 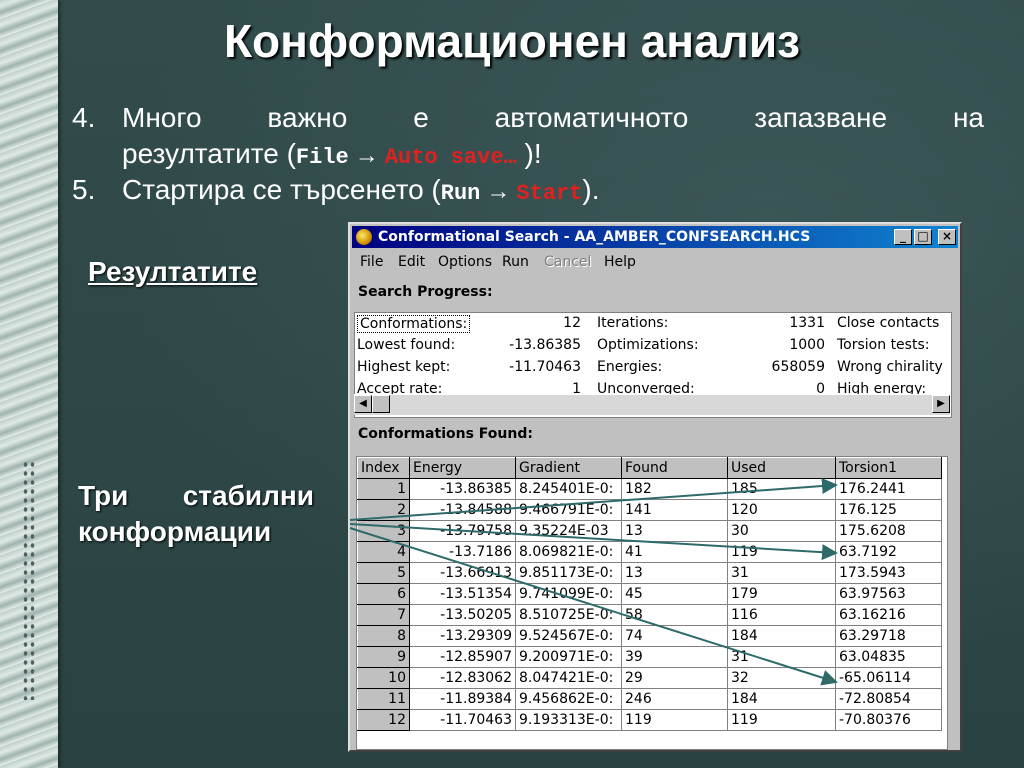 What do you see at coordinates (781, 552) in the screenshot?
I see `table-cell: 119` at bounding box center [781, 552].